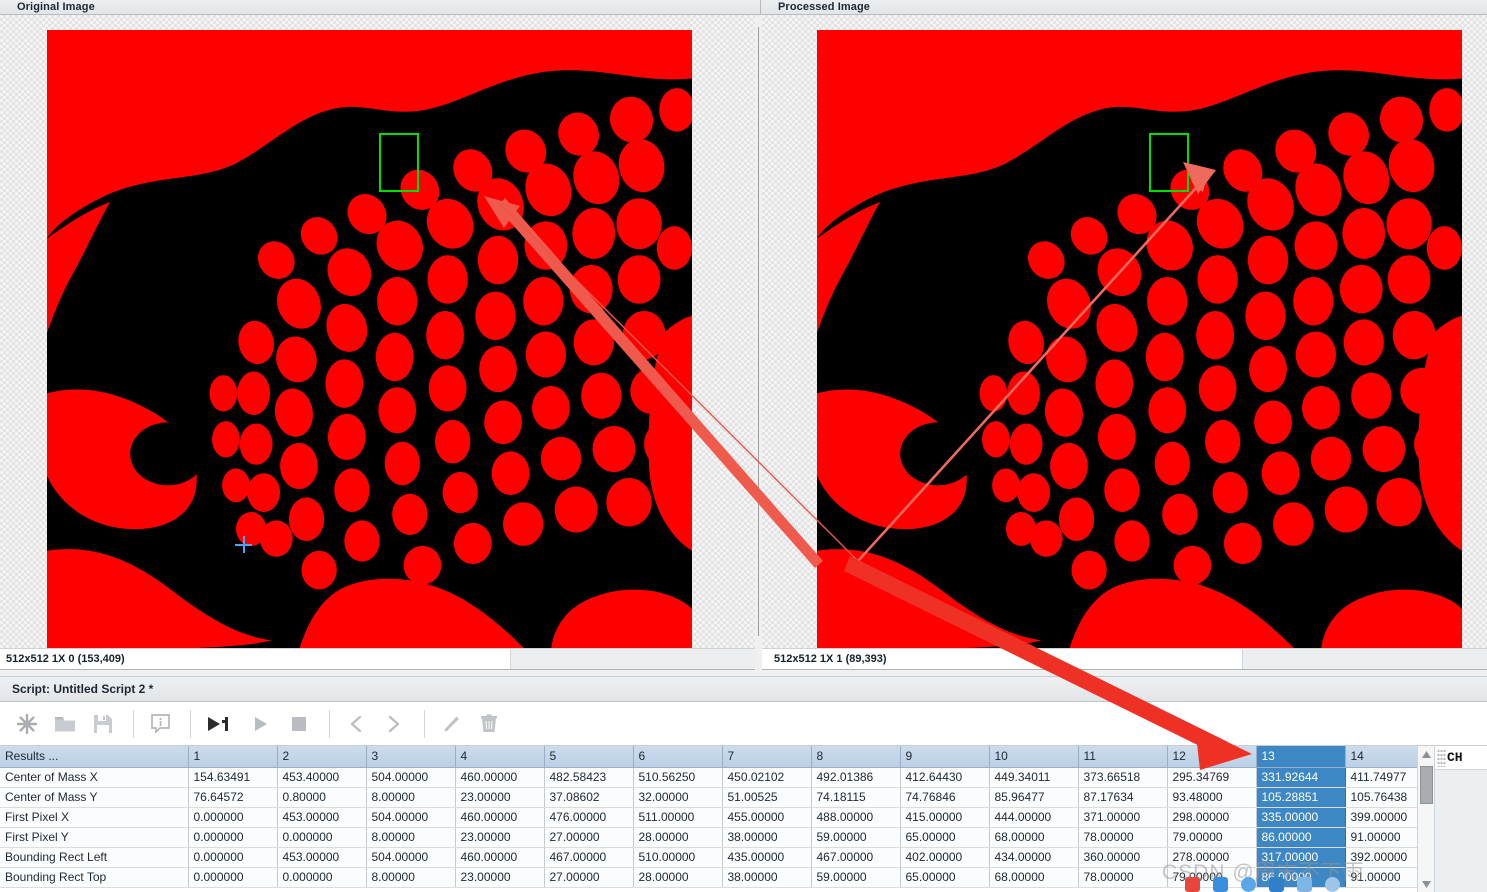  I want to click on delete-button, so click(489, 724).